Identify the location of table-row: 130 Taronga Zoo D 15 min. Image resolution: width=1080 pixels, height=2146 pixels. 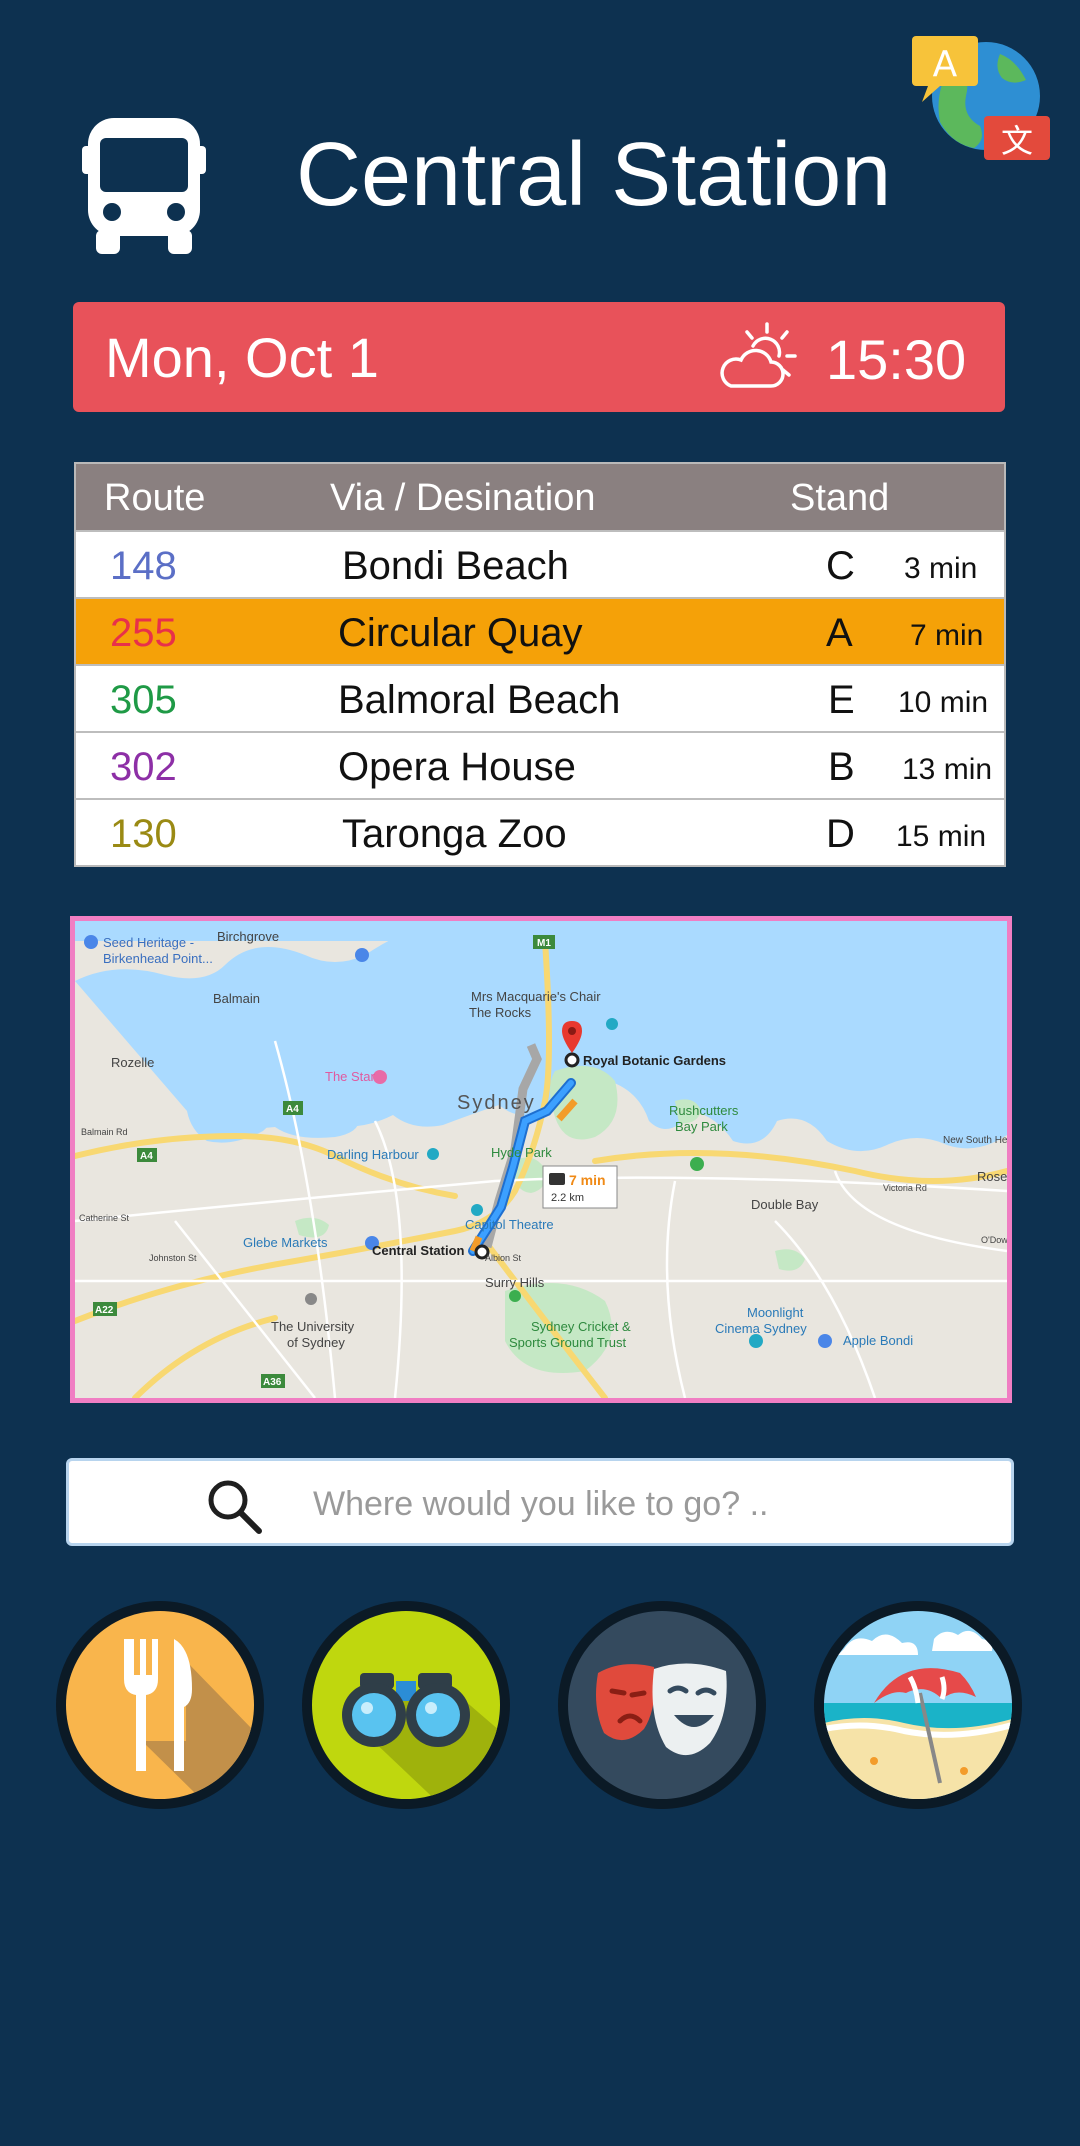
(540, 831).